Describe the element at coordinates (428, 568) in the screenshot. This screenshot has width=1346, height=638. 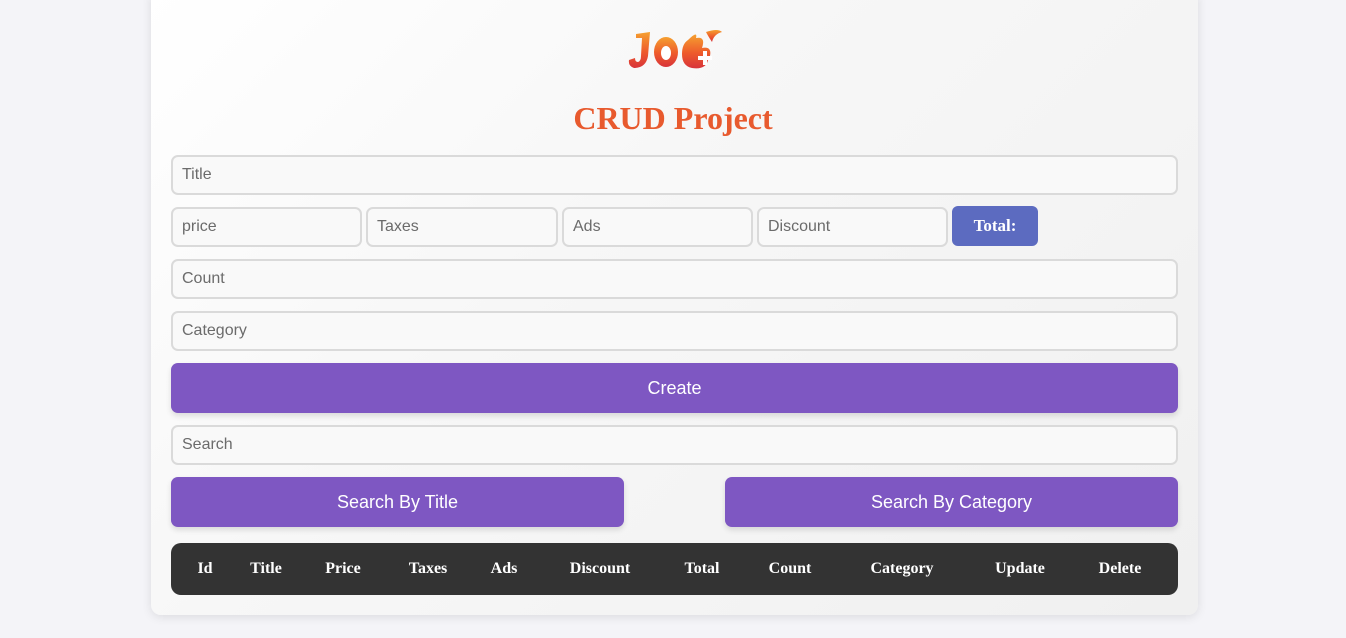
I see `column-header-taxes: Taxes` at that location.